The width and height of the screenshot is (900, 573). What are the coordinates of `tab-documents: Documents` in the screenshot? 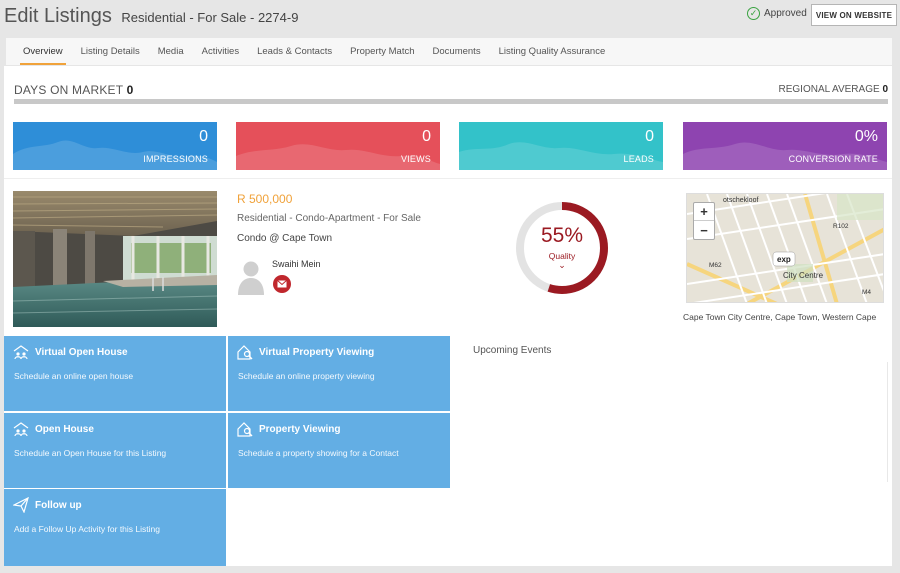 It's located at (457, 51).